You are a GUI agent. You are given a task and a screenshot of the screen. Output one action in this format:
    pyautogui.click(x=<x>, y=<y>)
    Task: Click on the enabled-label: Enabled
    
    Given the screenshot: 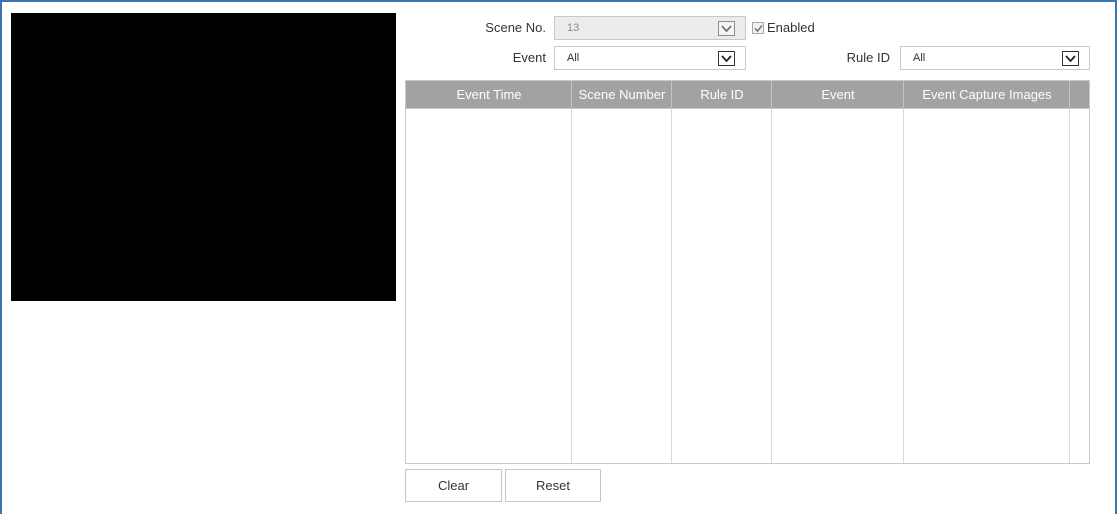 What is the action you would take?
    pyautogui.click(x=791, y=27)
    